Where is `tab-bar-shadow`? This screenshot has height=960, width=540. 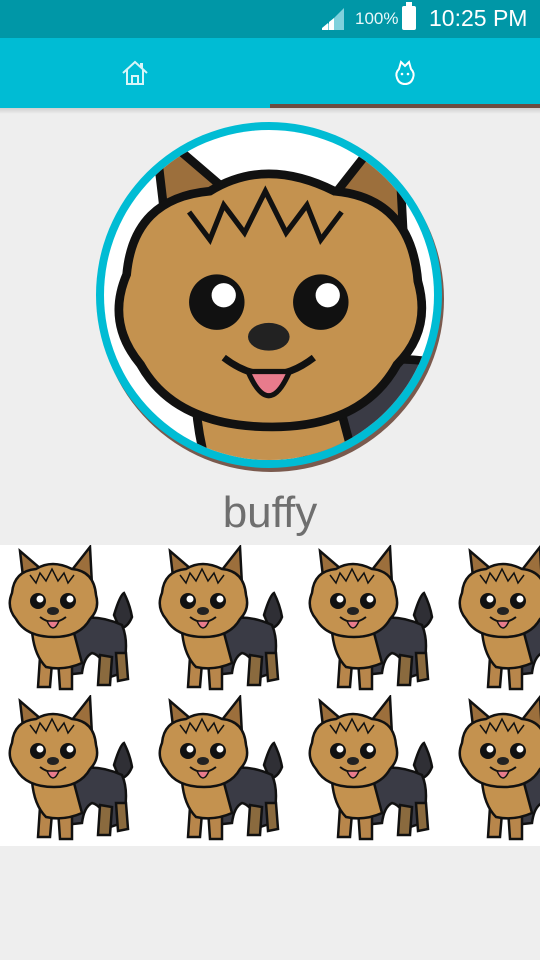
tab-bar-shadow is located at coordinates (270, 111).